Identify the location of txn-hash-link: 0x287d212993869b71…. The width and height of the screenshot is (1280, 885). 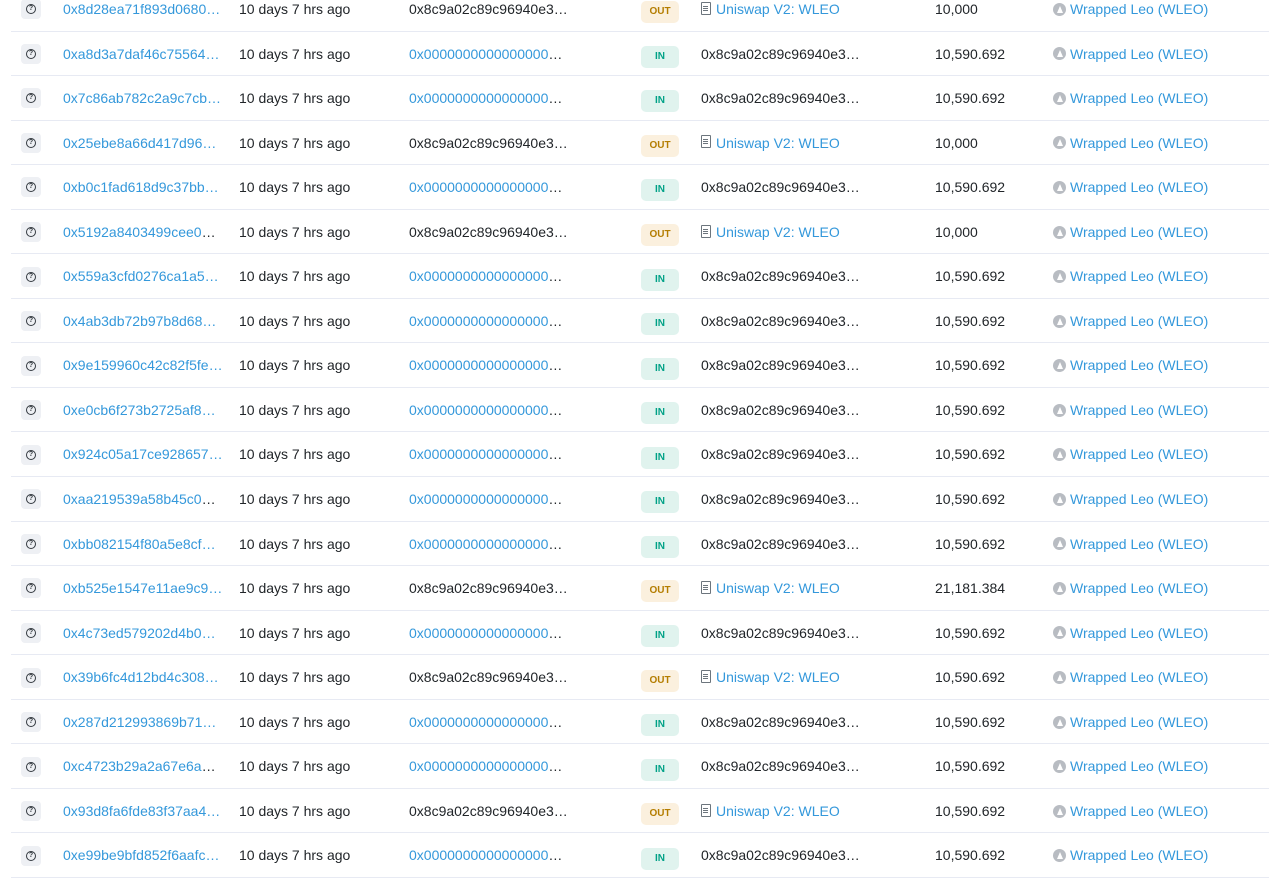
(139, 722).